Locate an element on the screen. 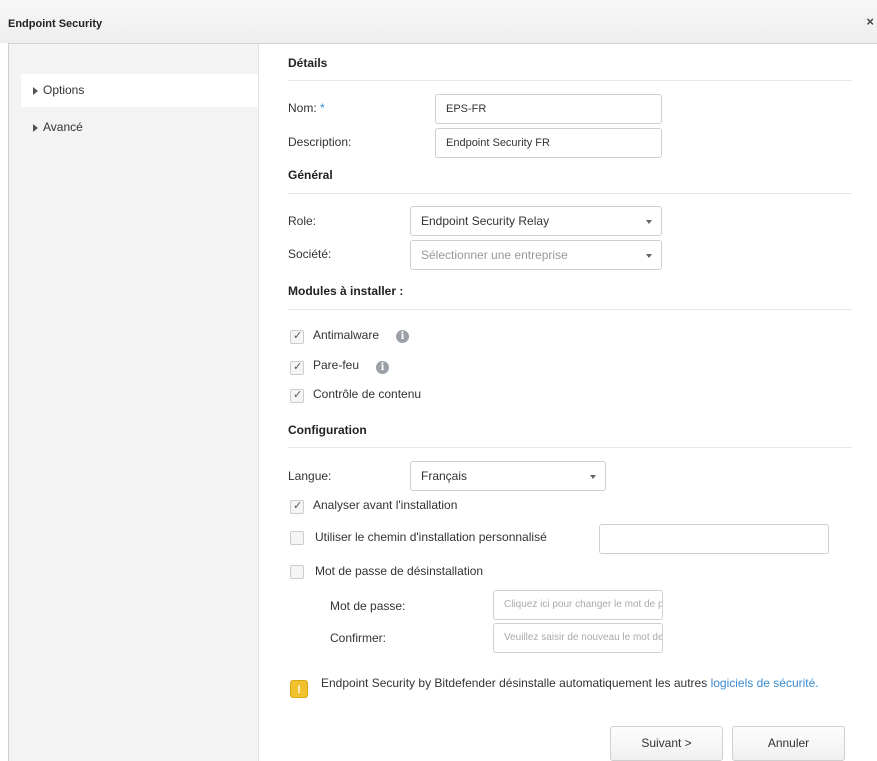  custom-path-field is located at coordinates (714, 539).